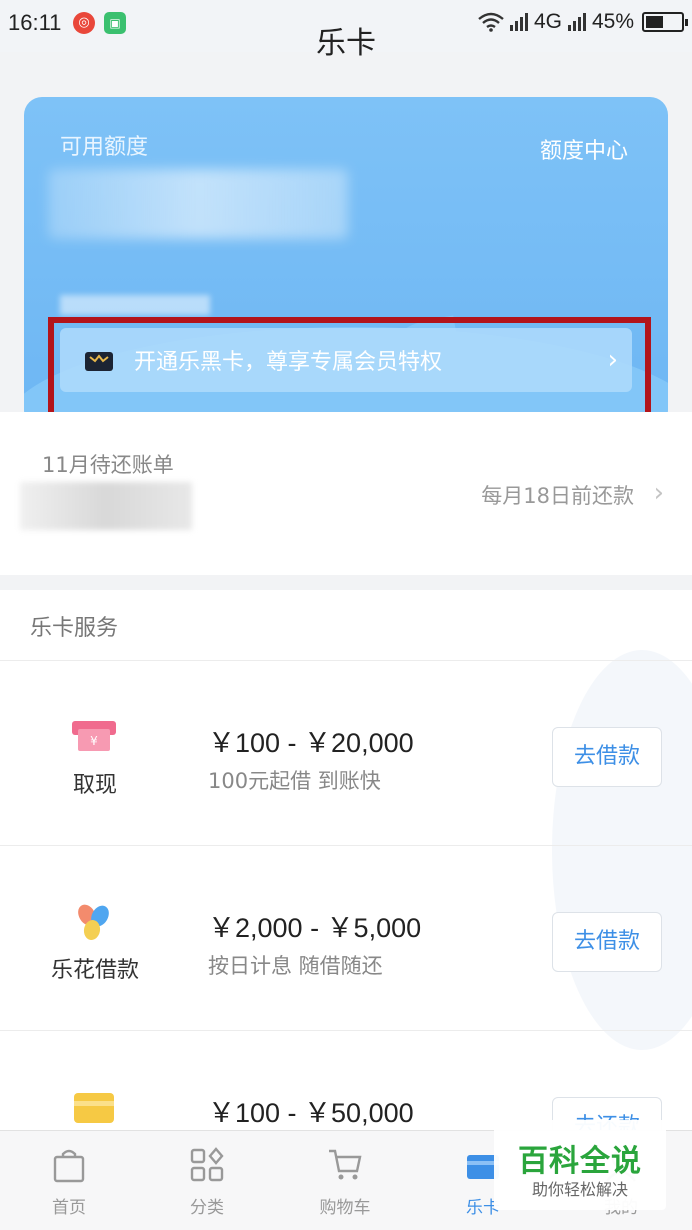  I want to click on service-name: 取现, so click(94, 785).